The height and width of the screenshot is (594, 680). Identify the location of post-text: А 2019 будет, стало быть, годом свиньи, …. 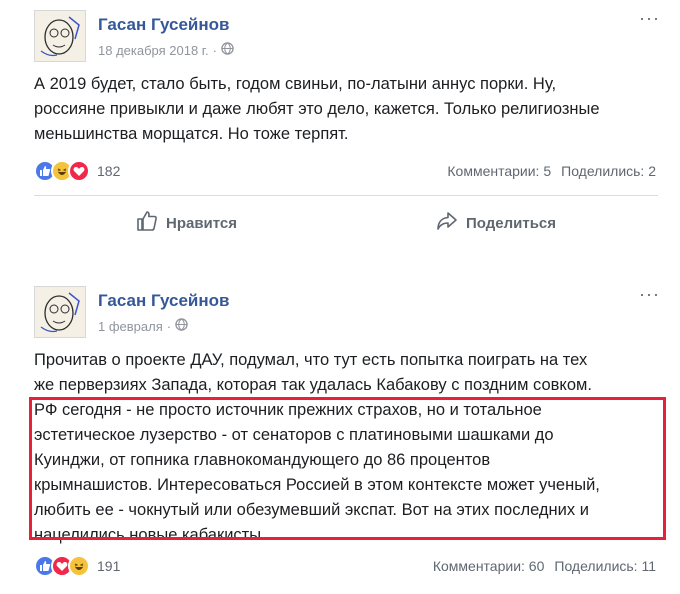
(344, 109).